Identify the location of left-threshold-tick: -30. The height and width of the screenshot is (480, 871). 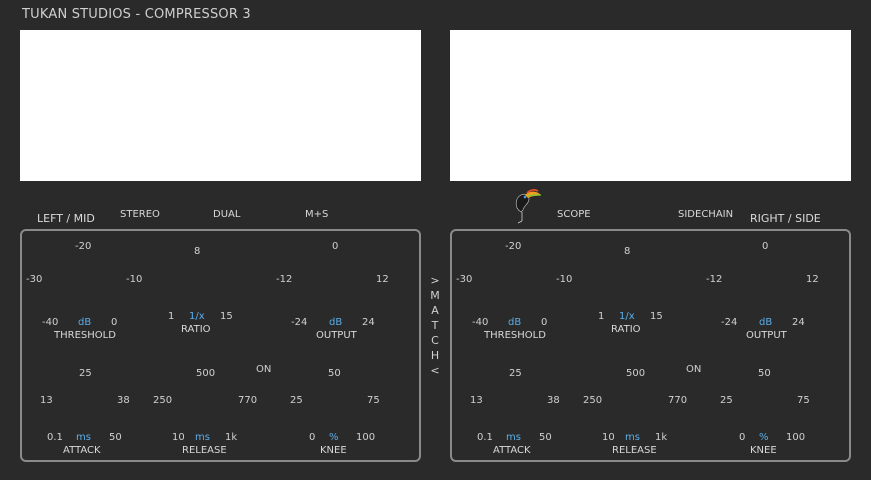
(34, 279).